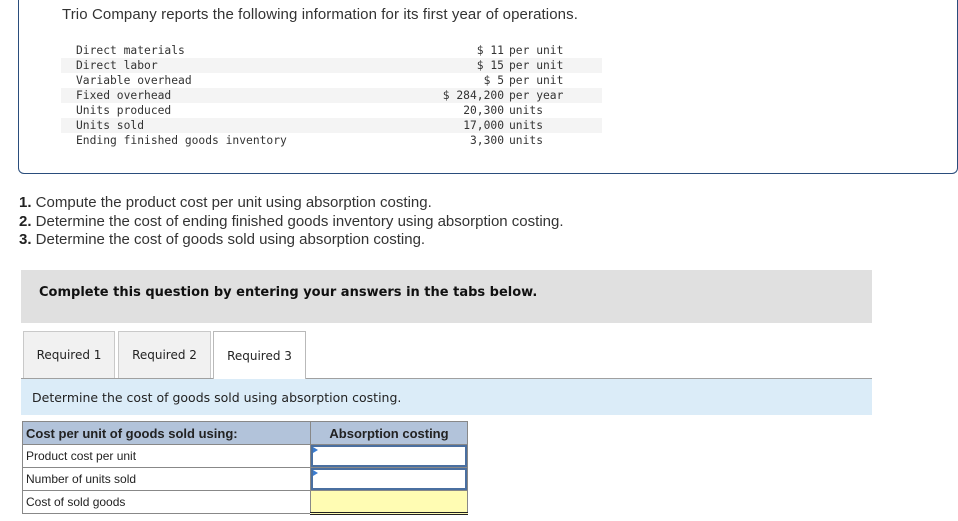 The image size is (958, 521). I want to click on header-right: Absorption costing, so click(389, 433).